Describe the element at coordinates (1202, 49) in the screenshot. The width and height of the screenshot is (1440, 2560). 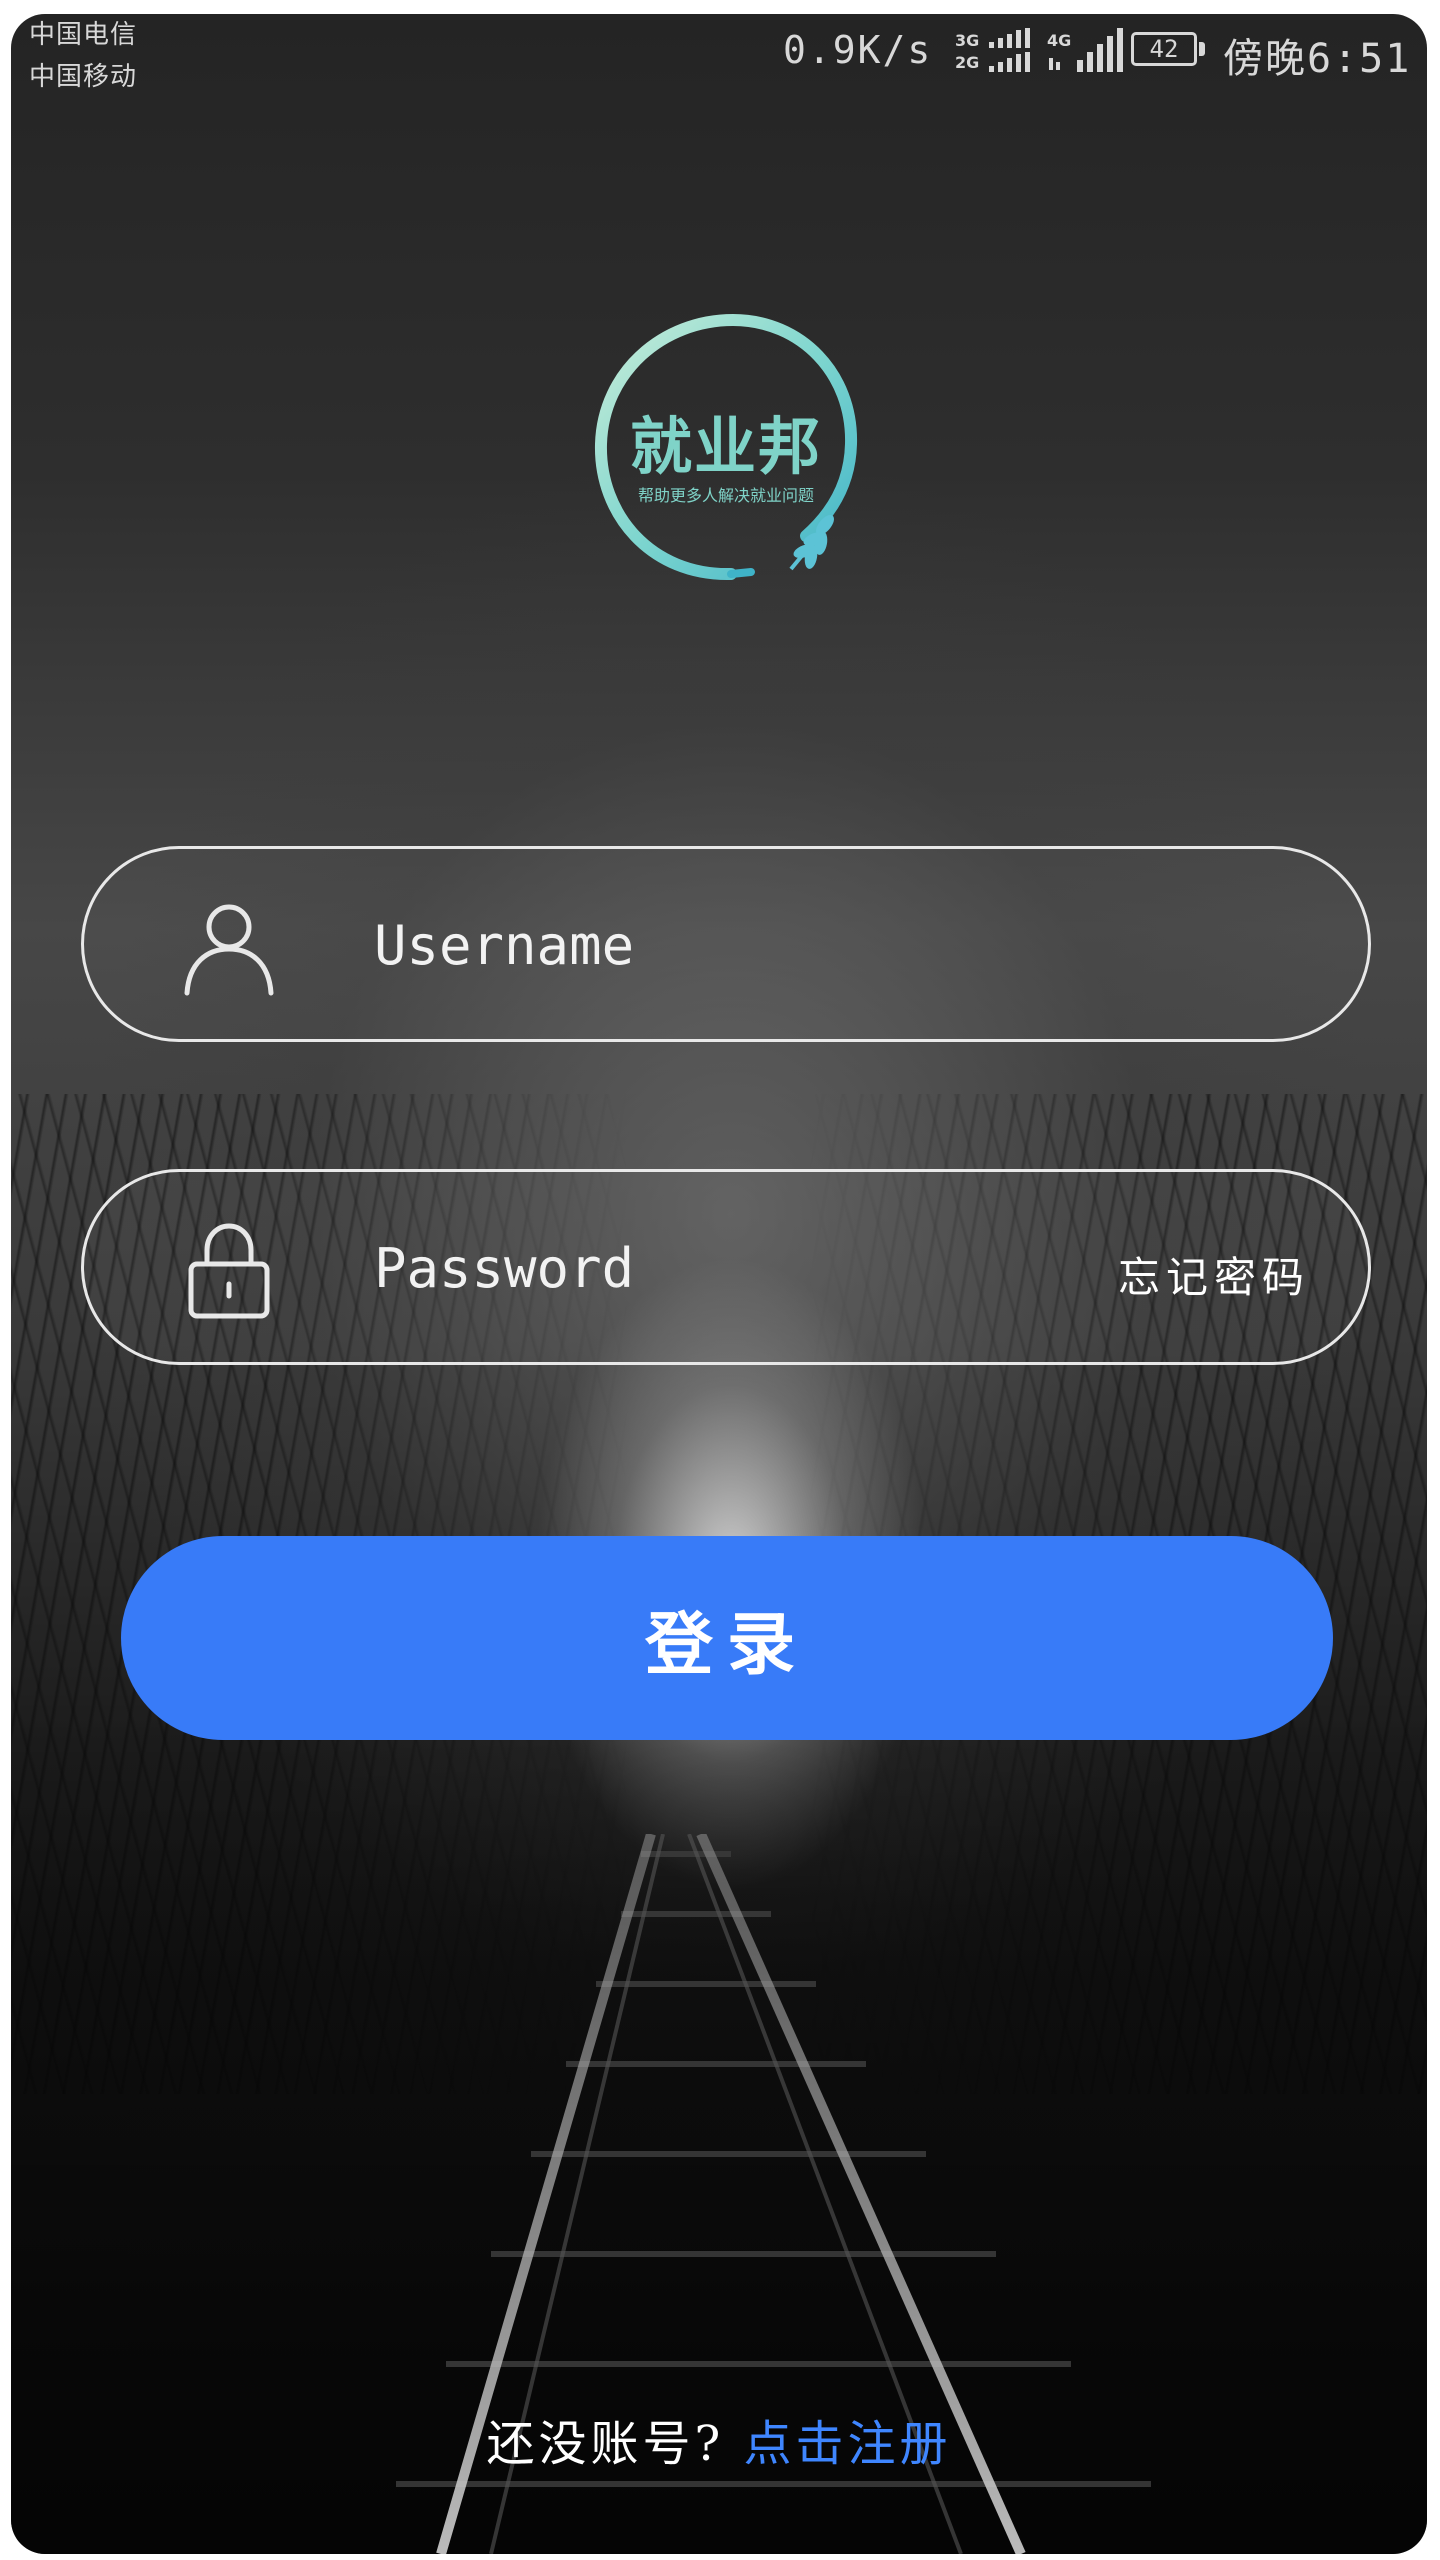
I see `battery-tip-icon` at that location.